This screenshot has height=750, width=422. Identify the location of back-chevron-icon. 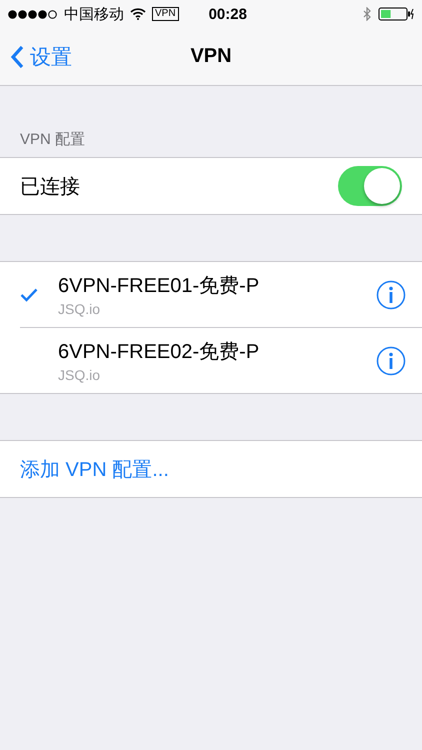
(17, 56).